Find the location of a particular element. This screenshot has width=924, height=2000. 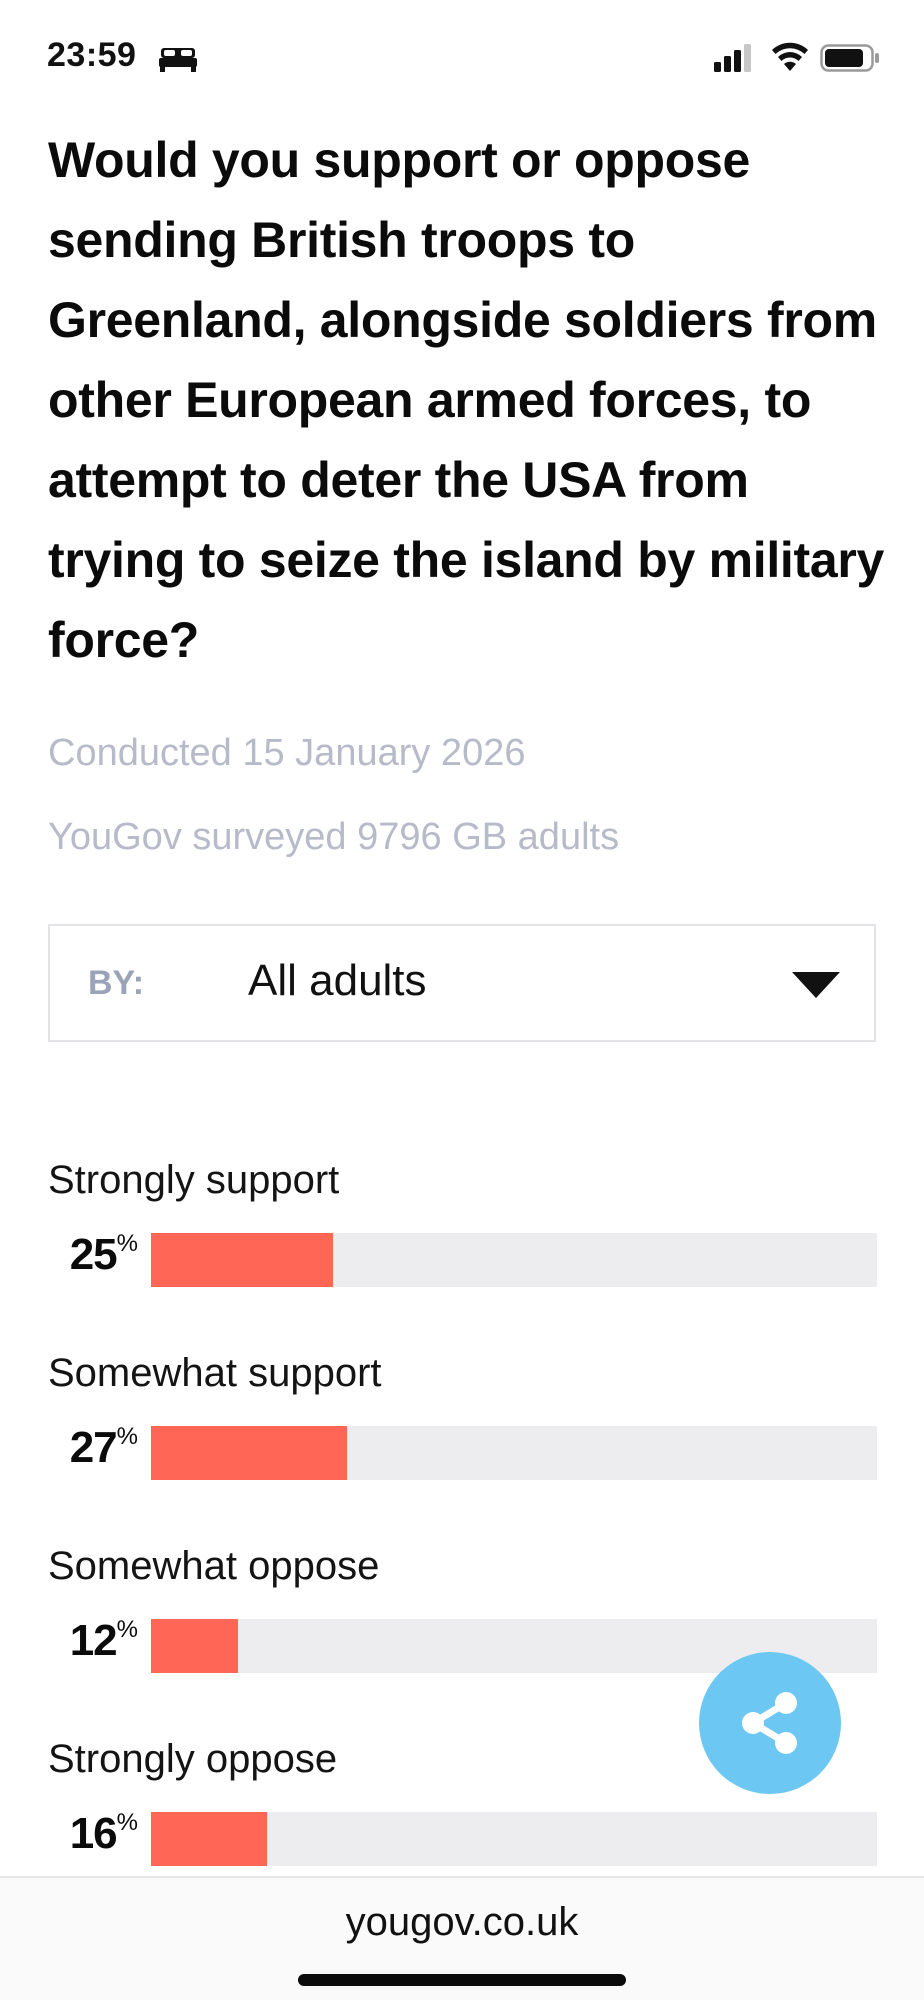

caret-down-icon is located at coordinates (816, 987).